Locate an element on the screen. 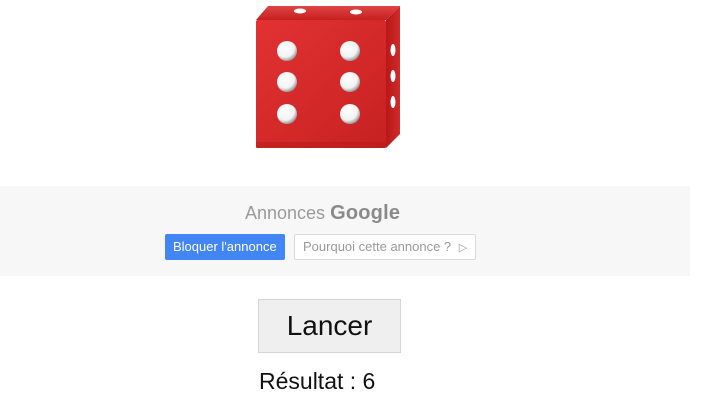  why-this-ad-label: Pourquoi cette annonce ? is located at coordinates (377, 246).